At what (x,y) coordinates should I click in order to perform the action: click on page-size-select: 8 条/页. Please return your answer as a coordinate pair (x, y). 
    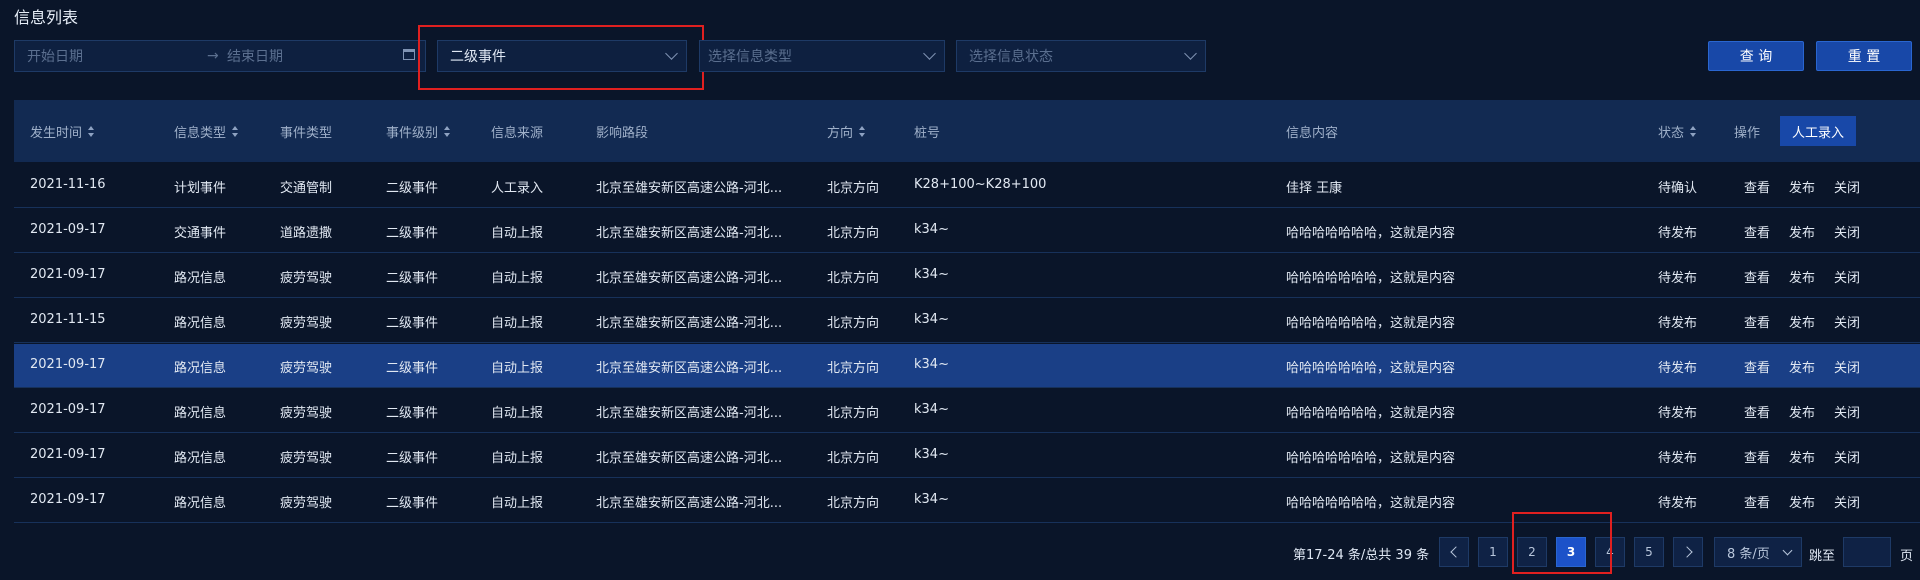
    Looking at the image, I should click on (1758, 552).